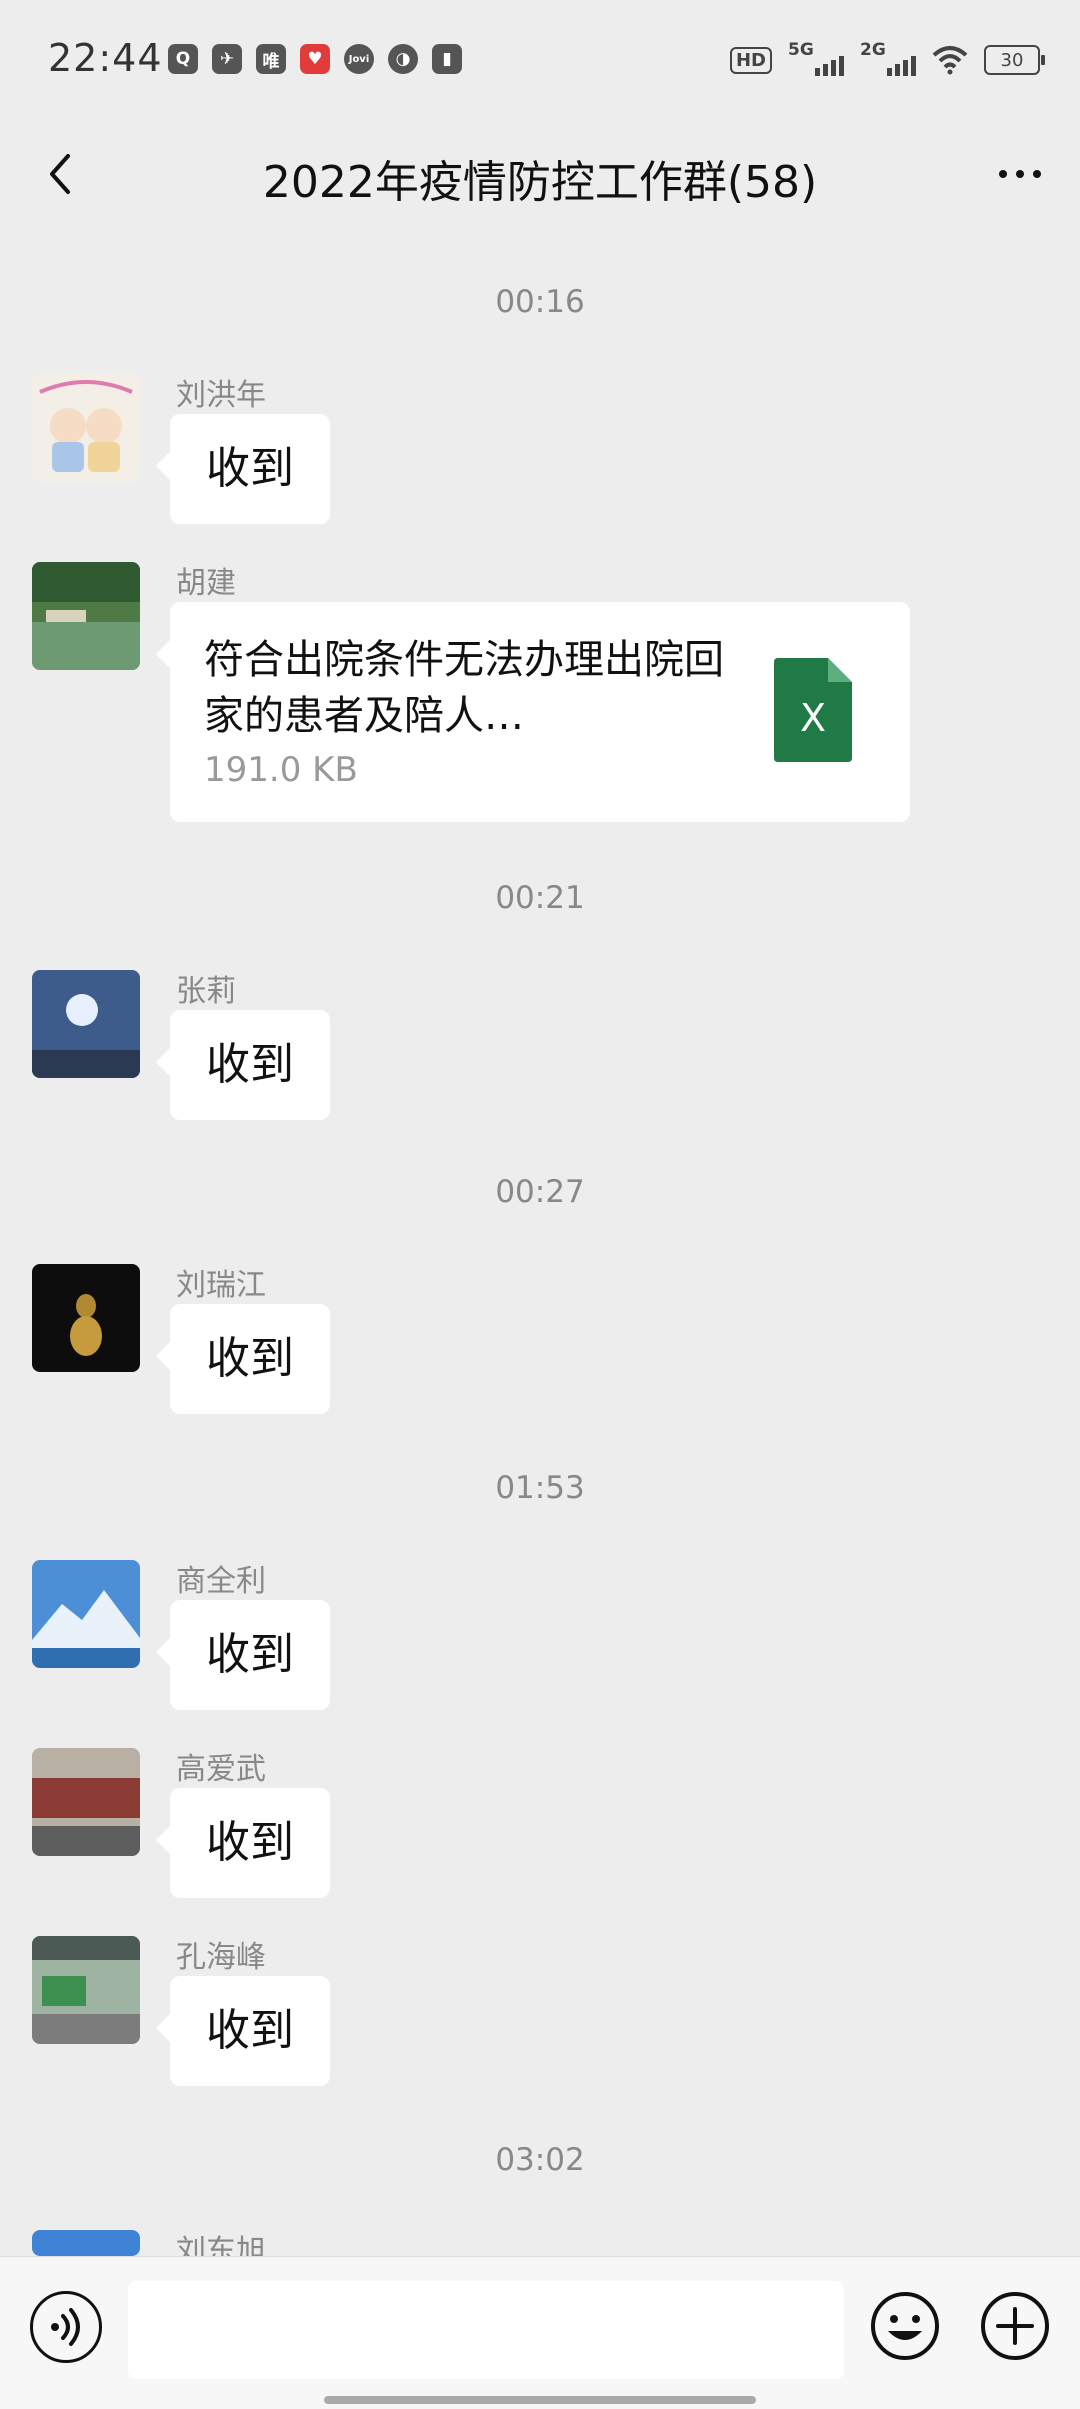  What do you see at coordinates (540, 182) in the screenshot?
I see `group-chat-title: 2022年疫情防控工作群(58)` at bounding box center [540, 182].